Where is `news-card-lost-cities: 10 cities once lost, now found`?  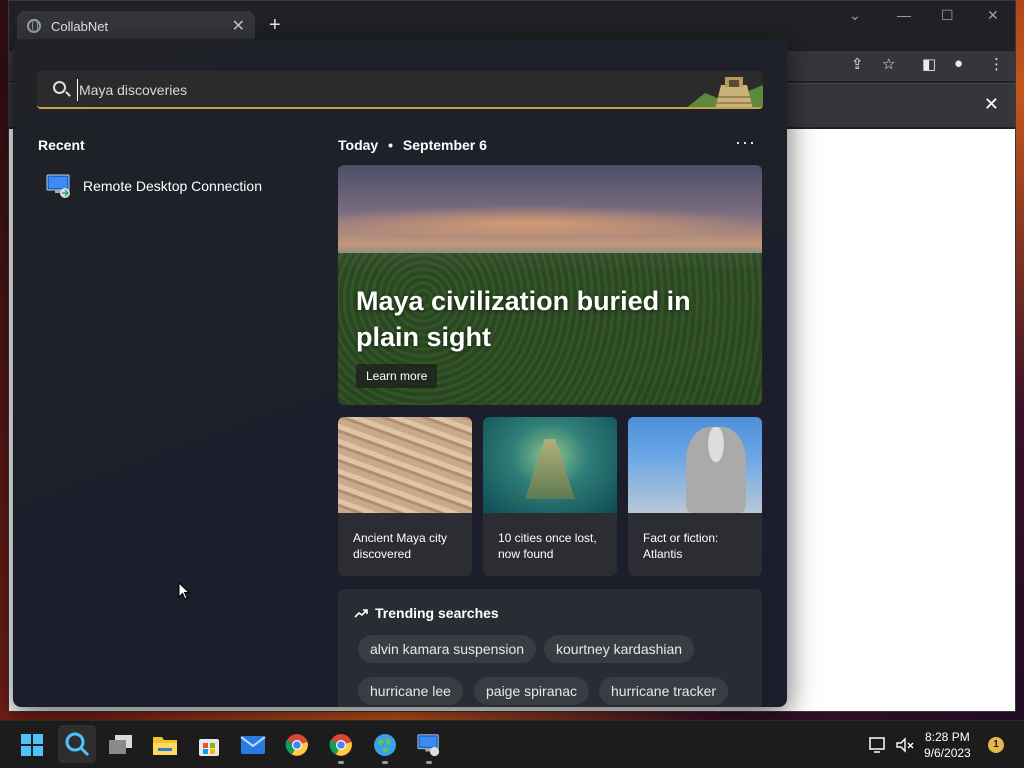
news-card-lost-cities: 10 cities once lost, now found is located at coordinates (550, 496).